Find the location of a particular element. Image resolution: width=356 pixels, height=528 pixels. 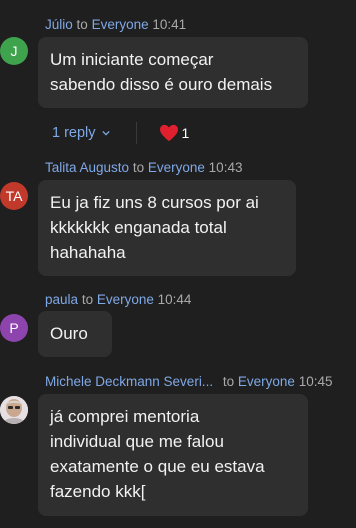

heart-icon is located at coordinates (168, 133).